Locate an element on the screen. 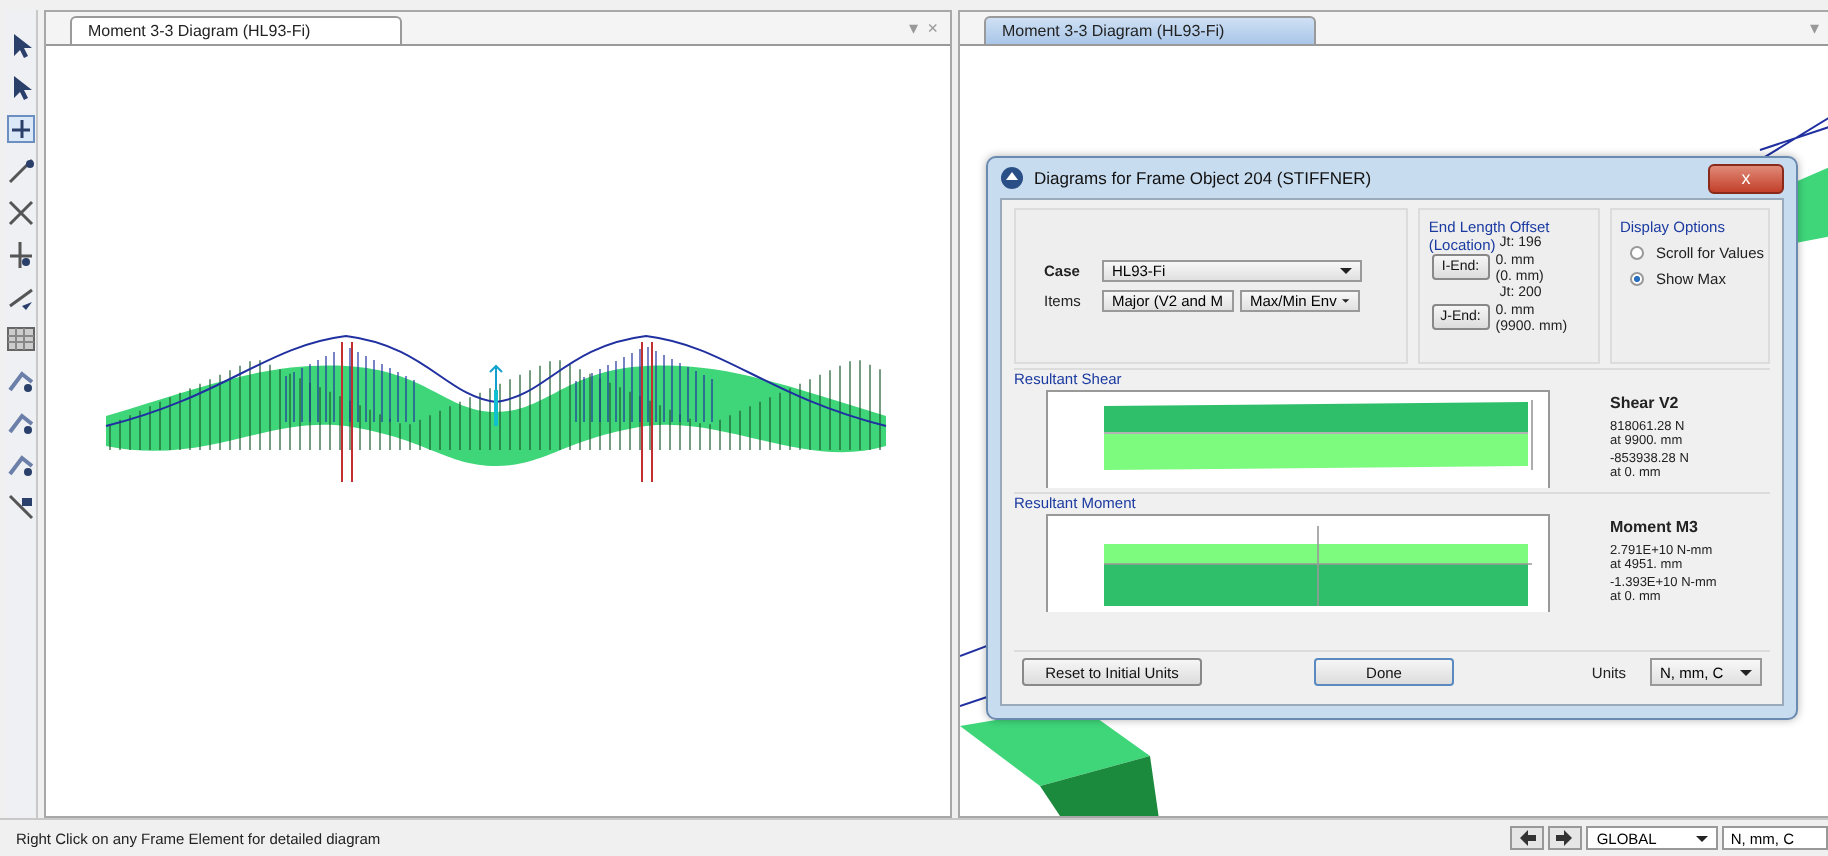 This screenshot has width=1828, height=856. left-arrow-icon is located at coordinates (1527, 838).